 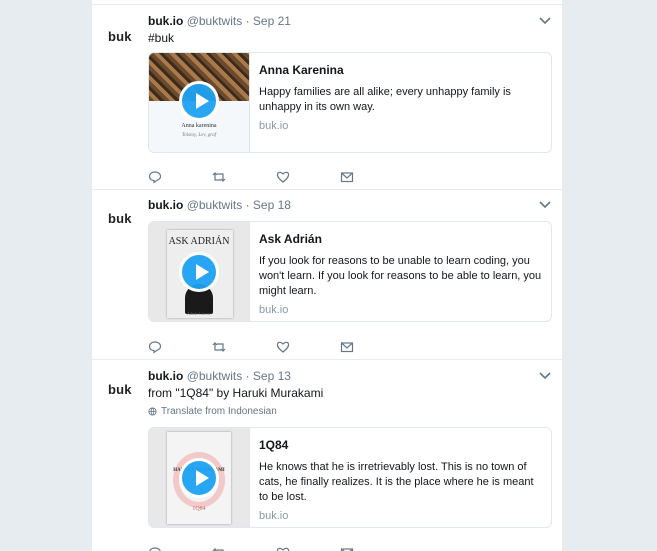 What do you see at coordinates (268, 205) in the screenshot?
I see `tweet-date: · Sep 18` at bounding box center [268, 205].